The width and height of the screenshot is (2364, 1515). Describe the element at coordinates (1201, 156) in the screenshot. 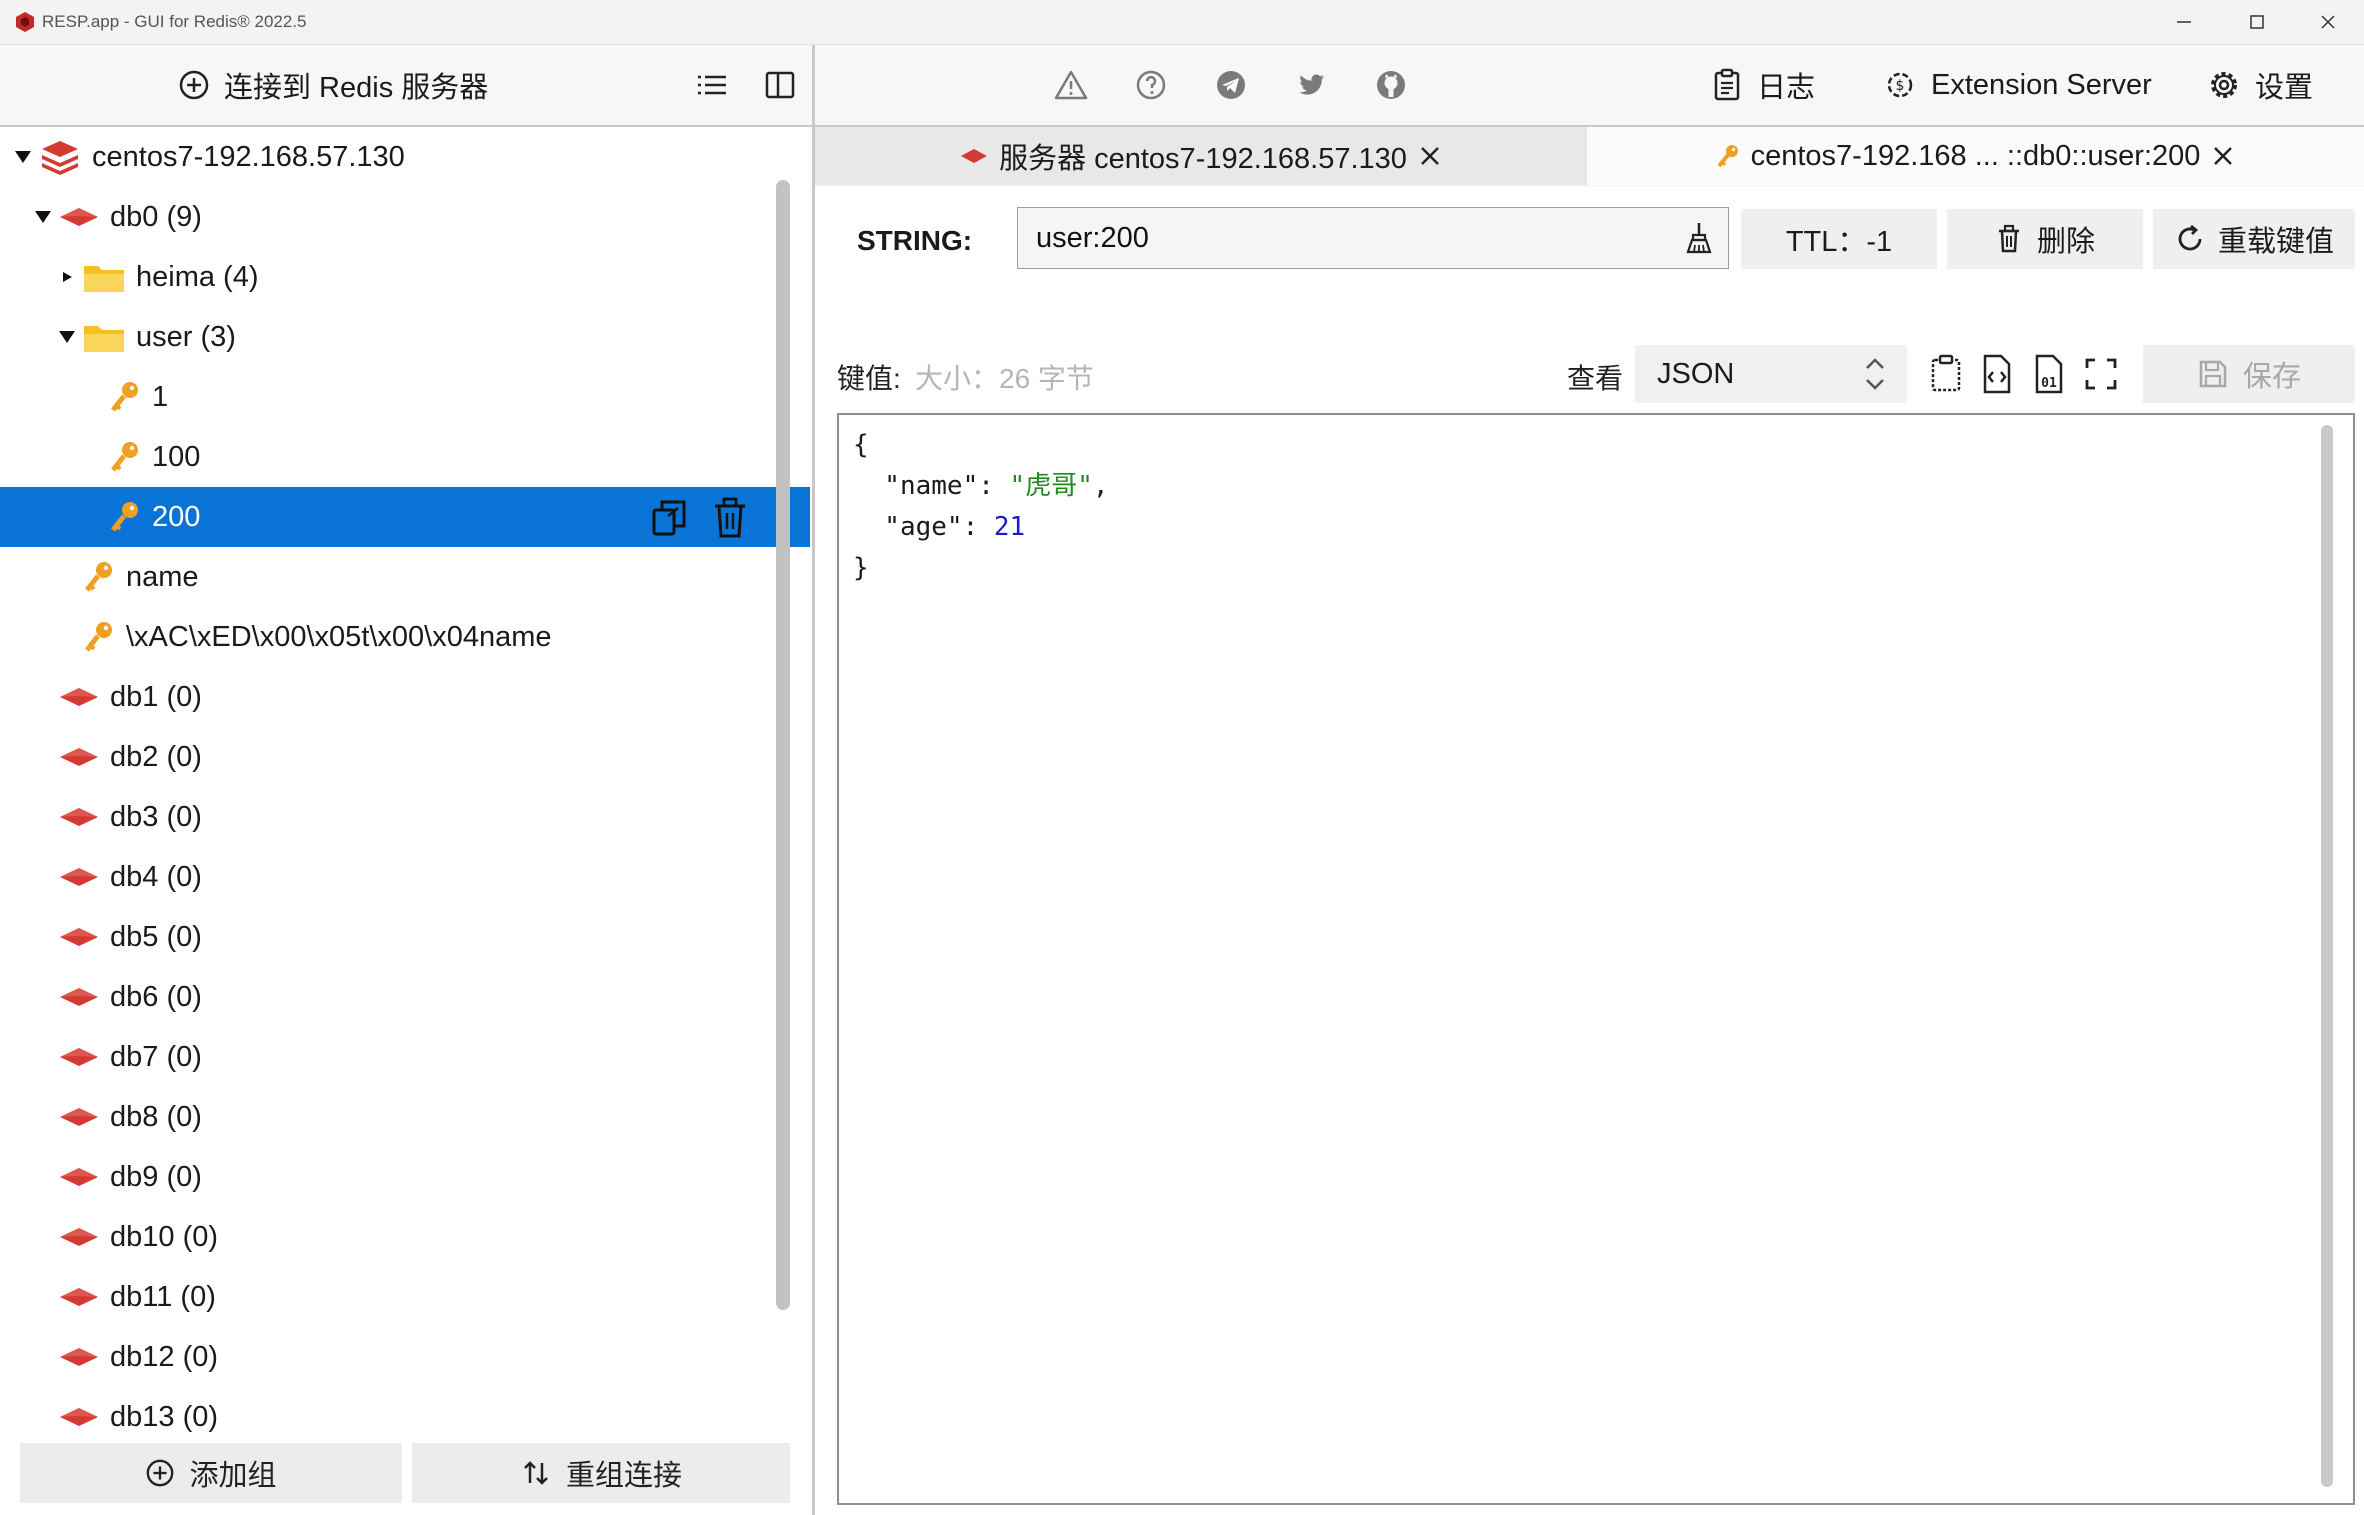

I see `tab-server-info: 服务器 centos7-192.168.57.130` at that location.